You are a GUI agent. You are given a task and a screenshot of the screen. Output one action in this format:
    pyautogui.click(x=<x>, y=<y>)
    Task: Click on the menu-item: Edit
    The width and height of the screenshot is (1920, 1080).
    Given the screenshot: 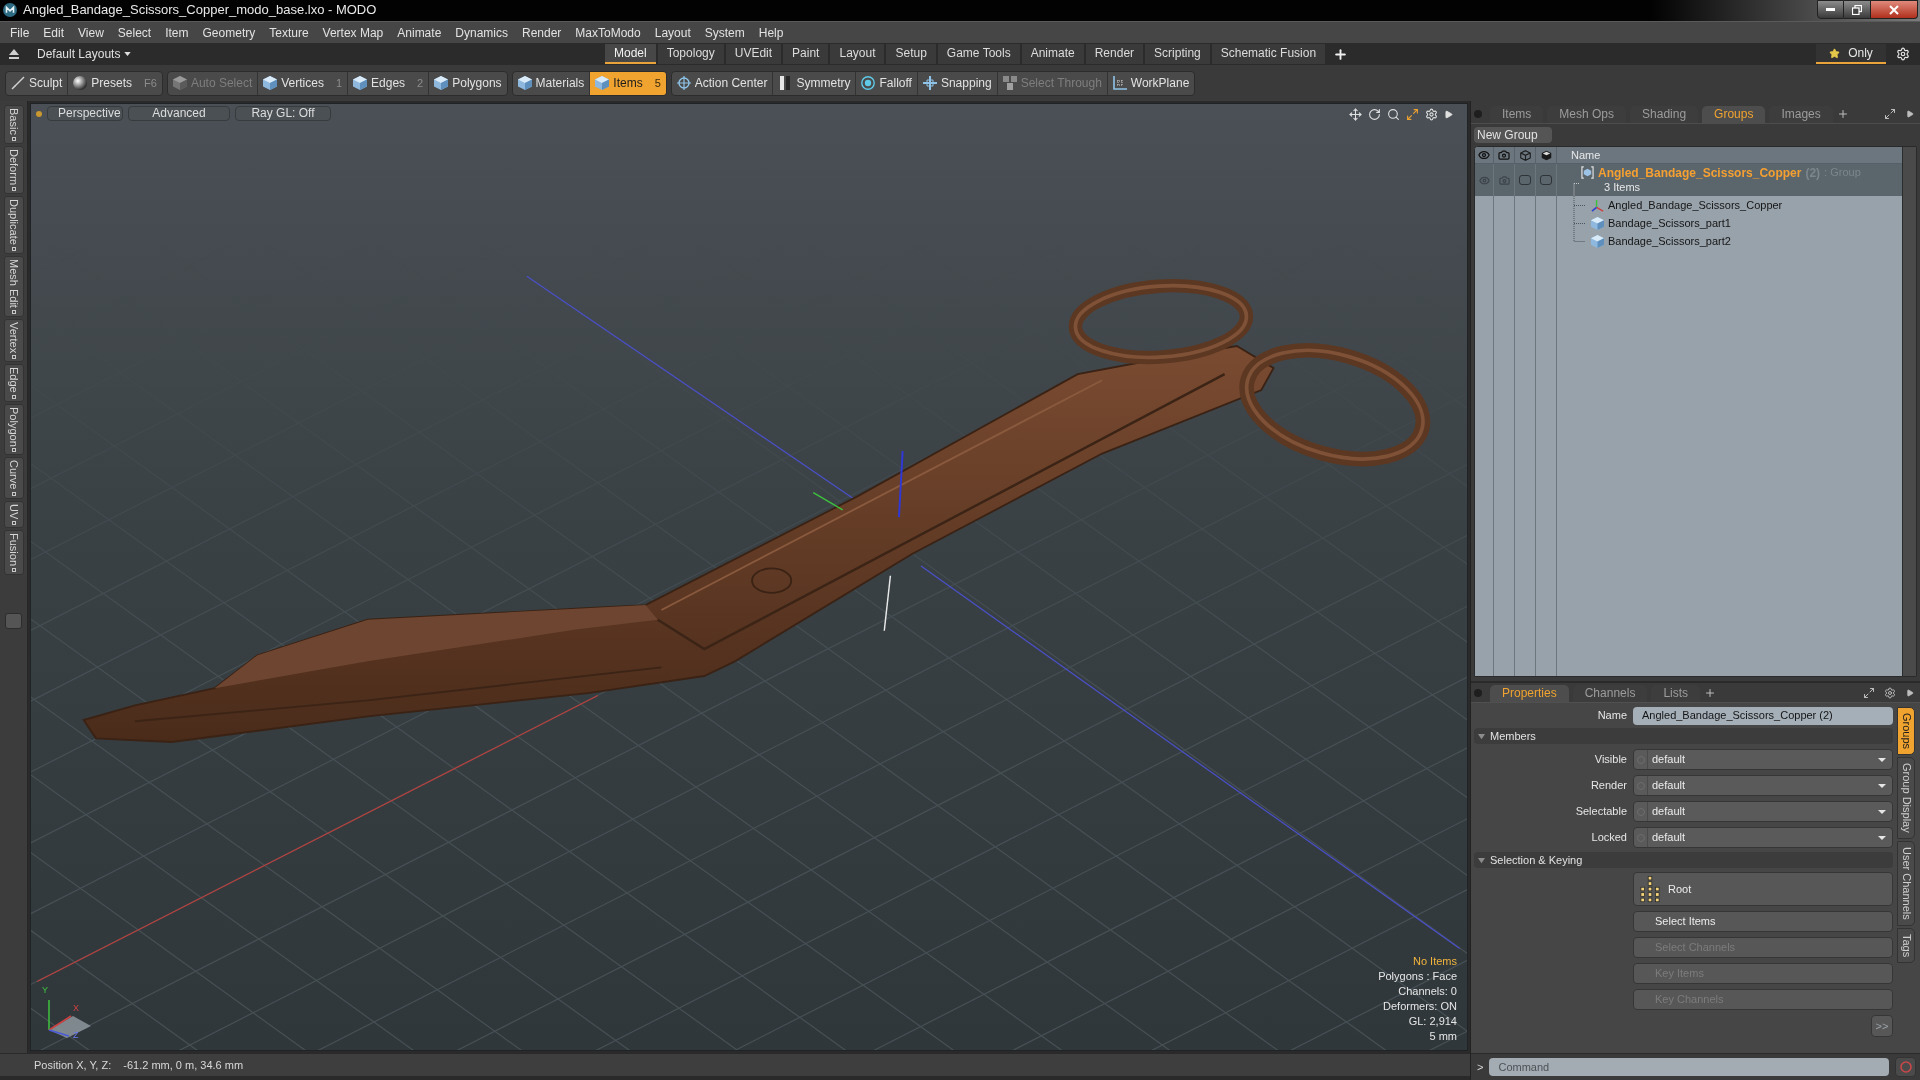 What is the action you would take?
    pyautogui.click(x=54, y=32)
    